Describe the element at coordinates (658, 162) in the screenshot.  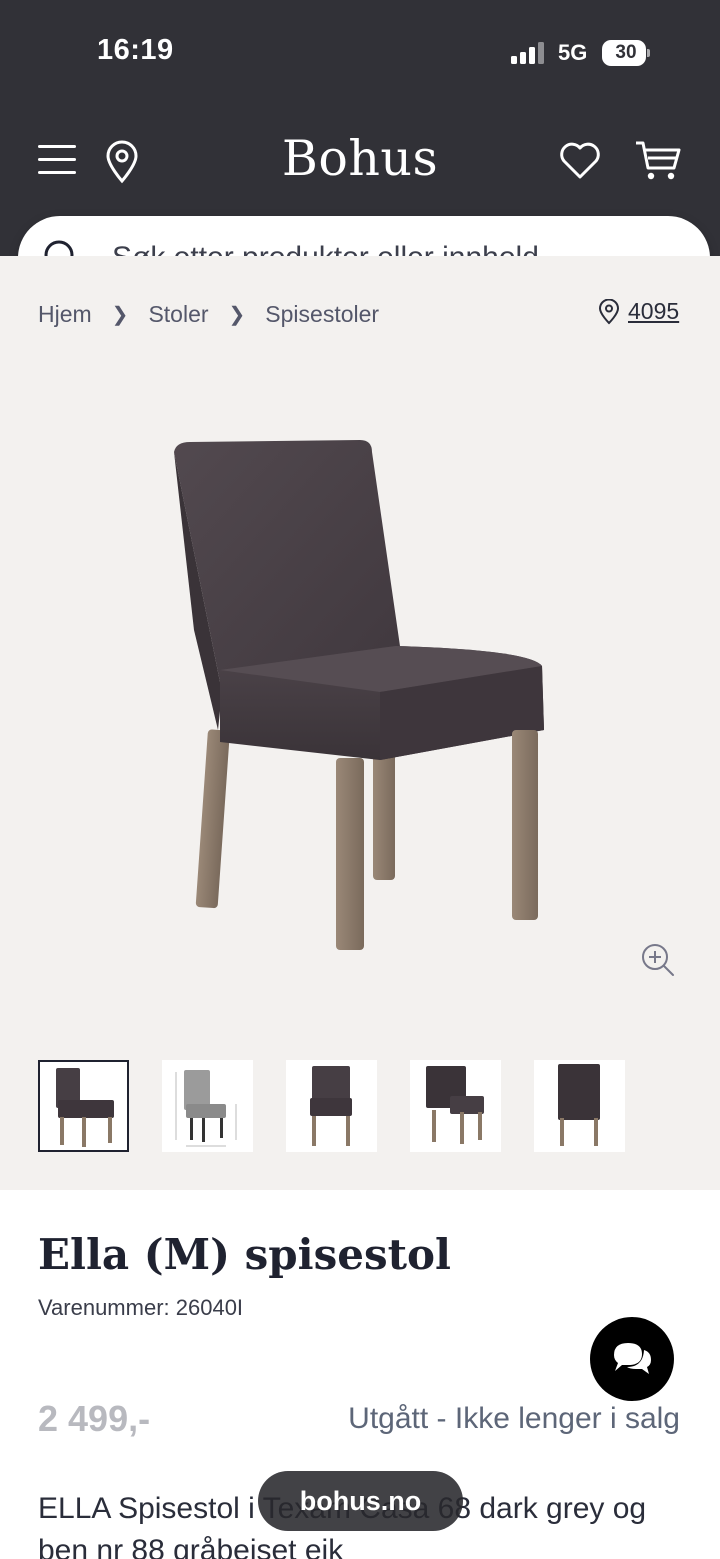
I see `cart-icon` at that location.